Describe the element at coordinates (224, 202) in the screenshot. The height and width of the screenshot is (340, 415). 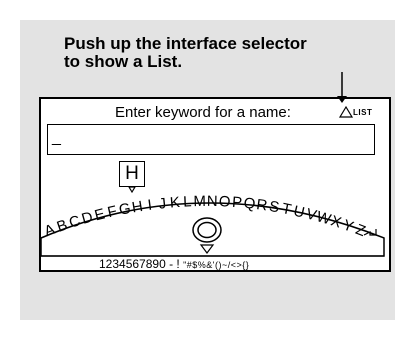
I see `arc-letter-o: O` at that location.